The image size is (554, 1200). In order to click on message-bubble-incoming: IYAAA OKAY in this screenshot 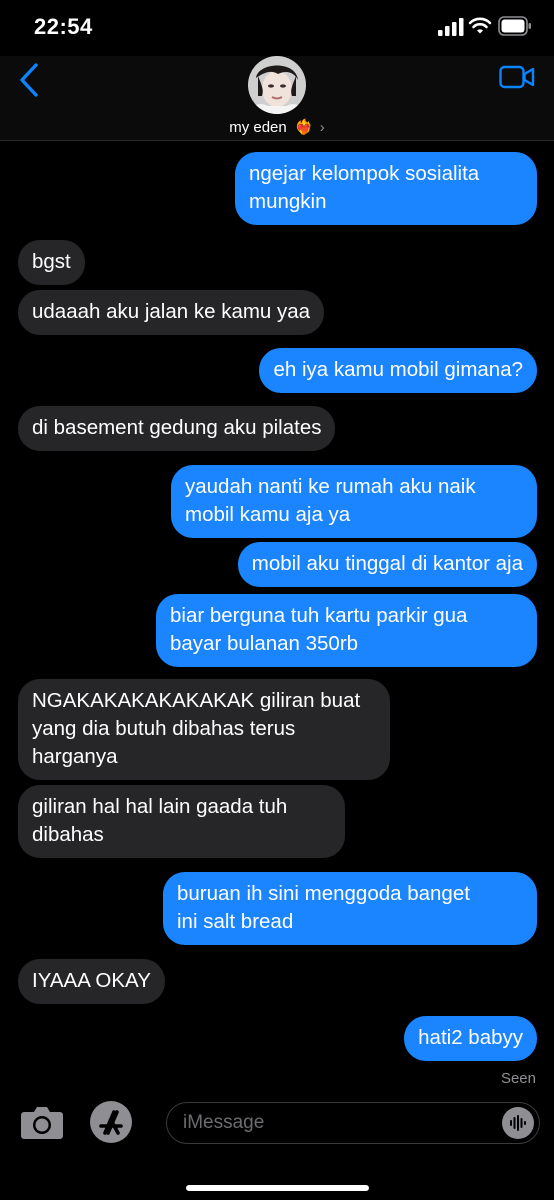, I will do `click(91, 981)`.